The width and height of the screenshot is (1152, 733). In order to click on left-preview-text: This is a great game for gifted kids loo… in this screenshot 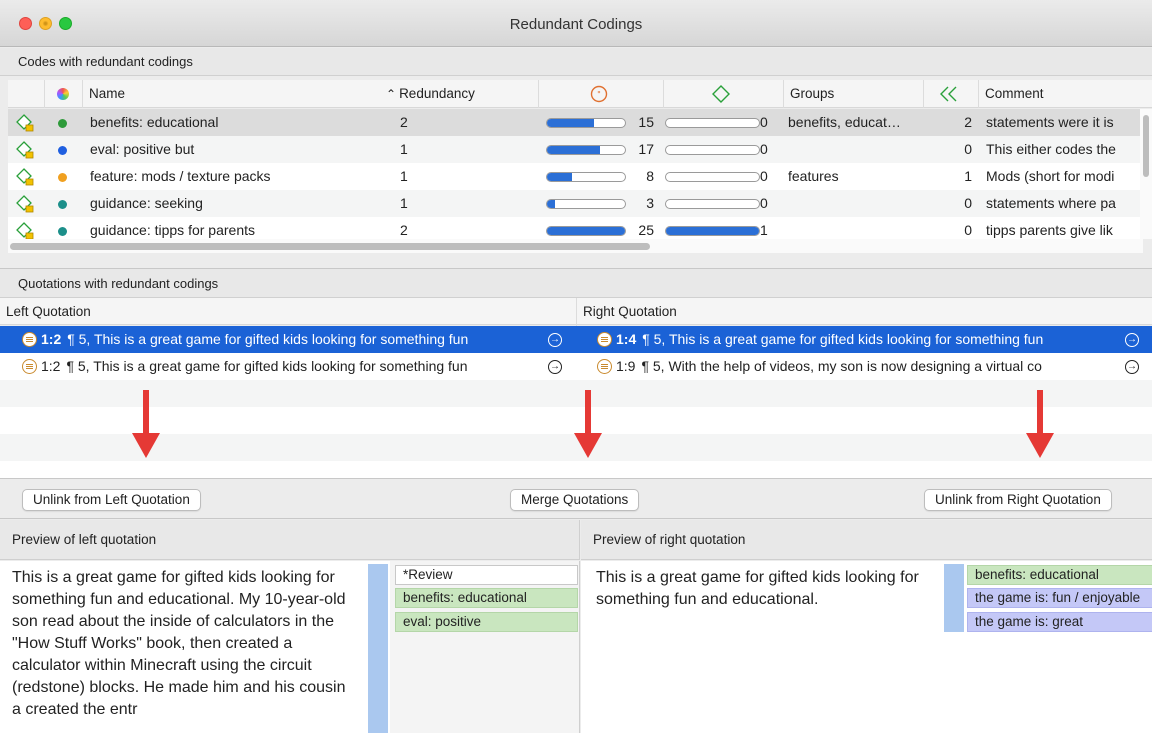, I will do `click(179, 643)`.